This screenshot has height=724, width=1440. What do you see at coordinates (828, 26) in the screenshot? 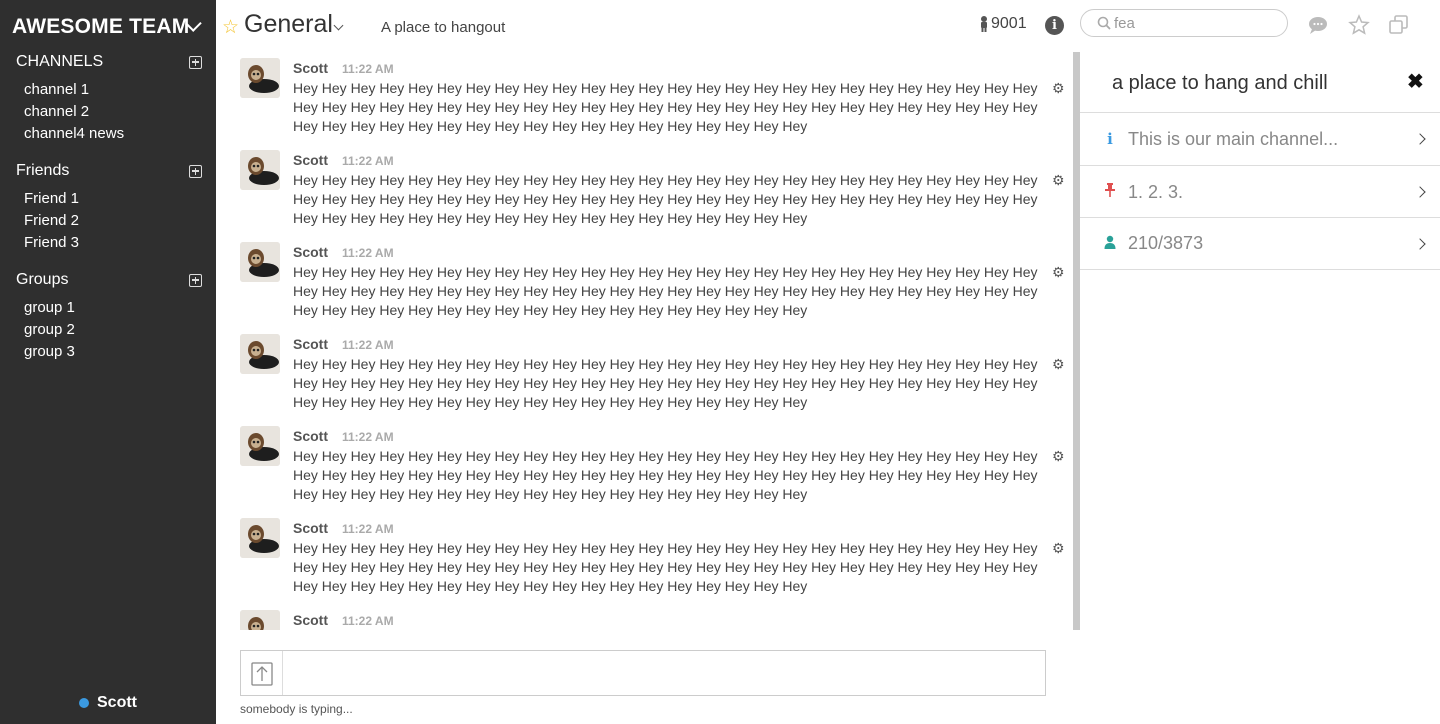
I see `channel-header: ☆ General A place to hangout 9001 i` at bounding box center [828, 26].